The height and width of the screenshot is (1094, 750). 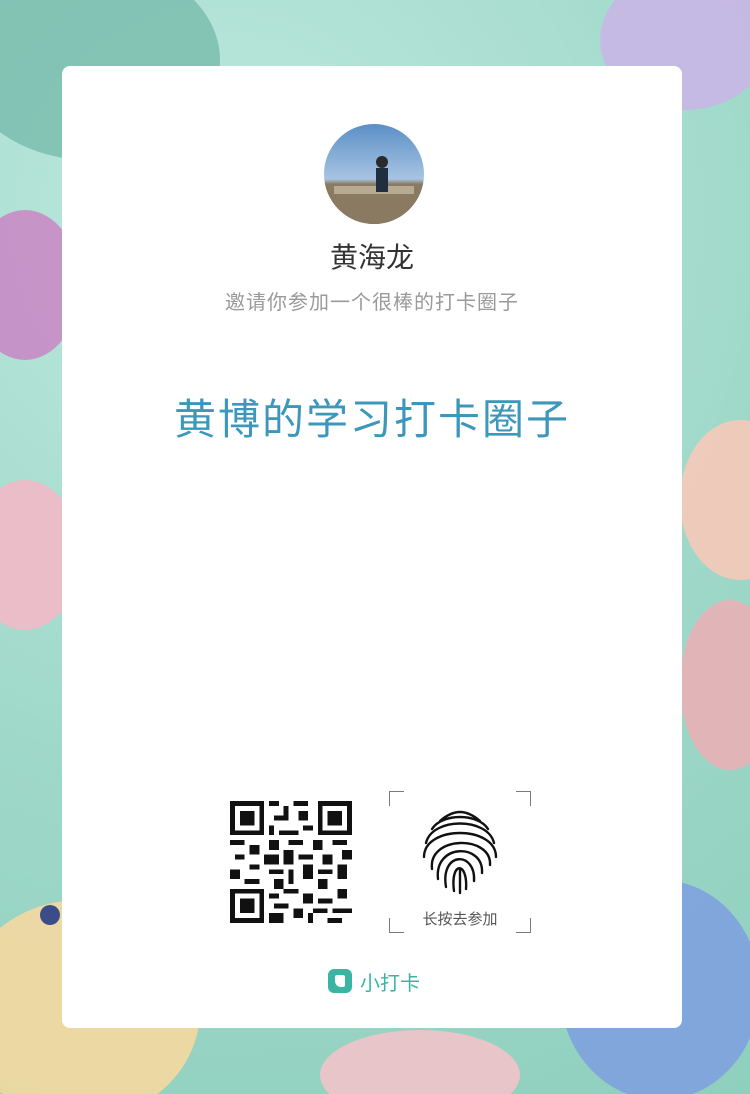 I want to click on xiaodaka-logo-icon, so click(x=340, y=981).